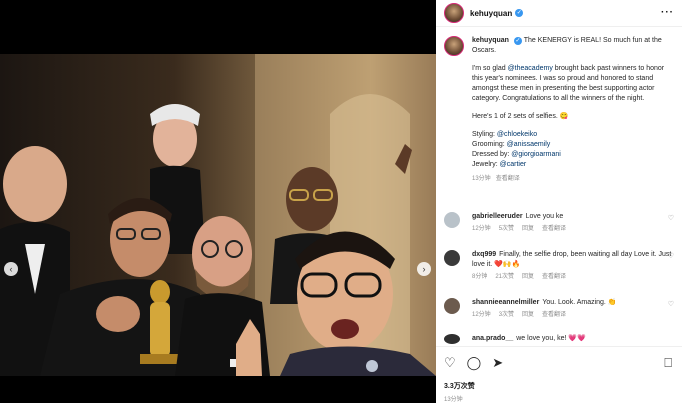 The width and height of the screenshot is (682, 403). What do you see at coordinates (454, 46) in the screenshot?
I see `caption-avatar` at bounding box center [454, 46].